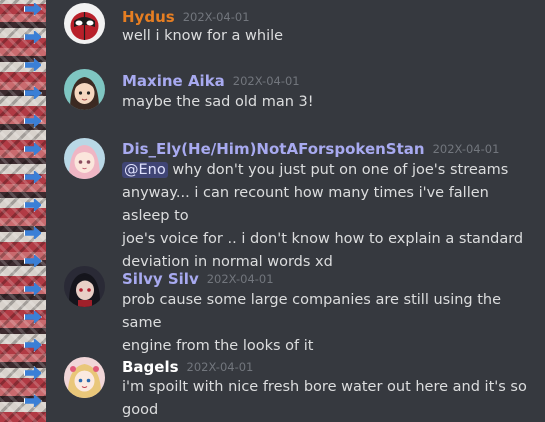  I want to click on author-name: Maxine Aika, so click(173, 81).